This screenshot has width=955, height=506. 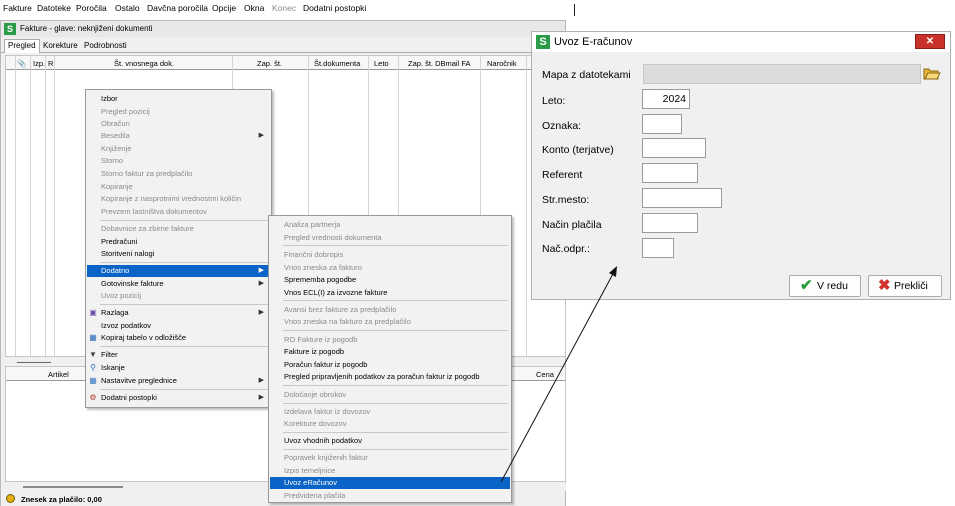 What do you see at coordinates (390, 365) in the screenshot?
I see `submenu-item-poracun-faktur: Poračun faktur iz pogodb` at bounding box center [390, 365].